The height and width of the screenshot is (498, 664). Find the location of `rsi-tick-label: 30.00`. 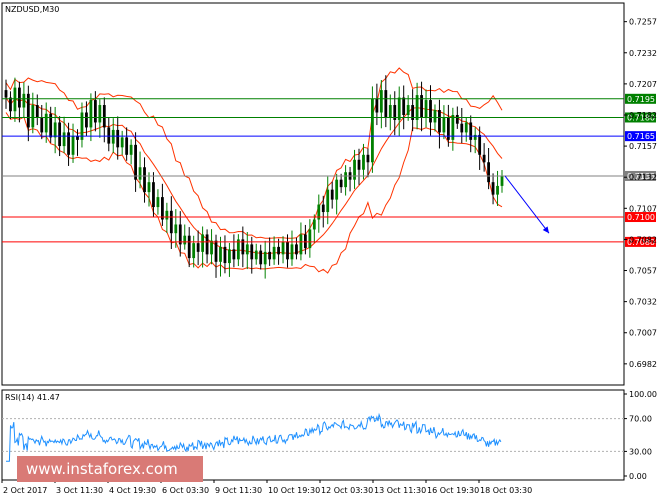

rsi-tick-label: 30.00 is located at coordinates (640, 451).